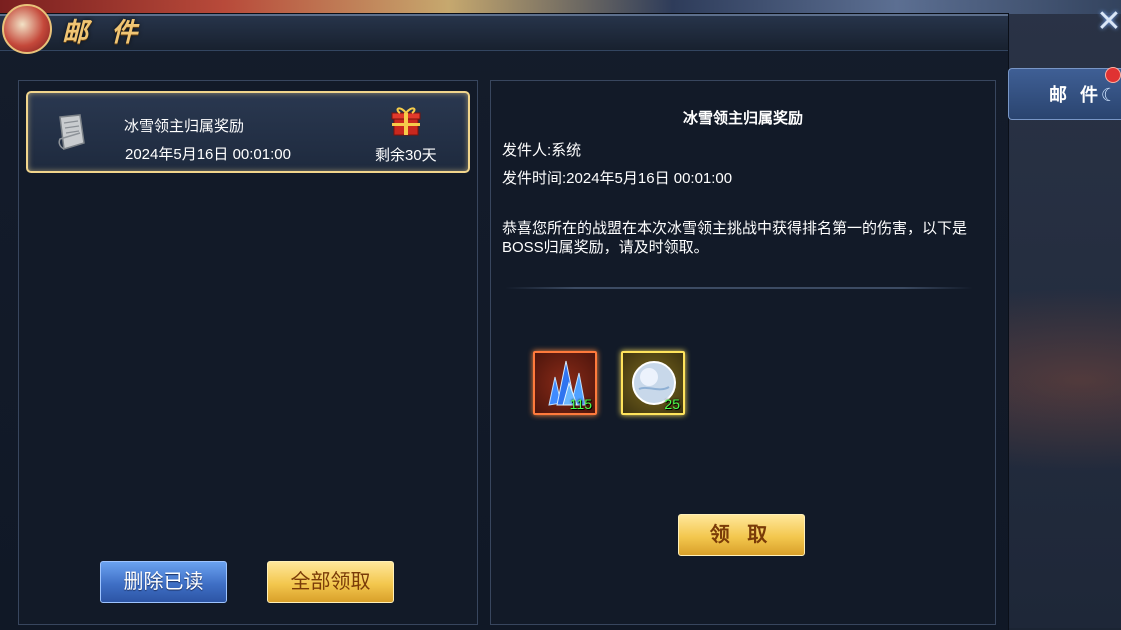 This screenshot has height=630, width=1121. I want to click on mail-sender: 发件人:系统, so click(542, 150).